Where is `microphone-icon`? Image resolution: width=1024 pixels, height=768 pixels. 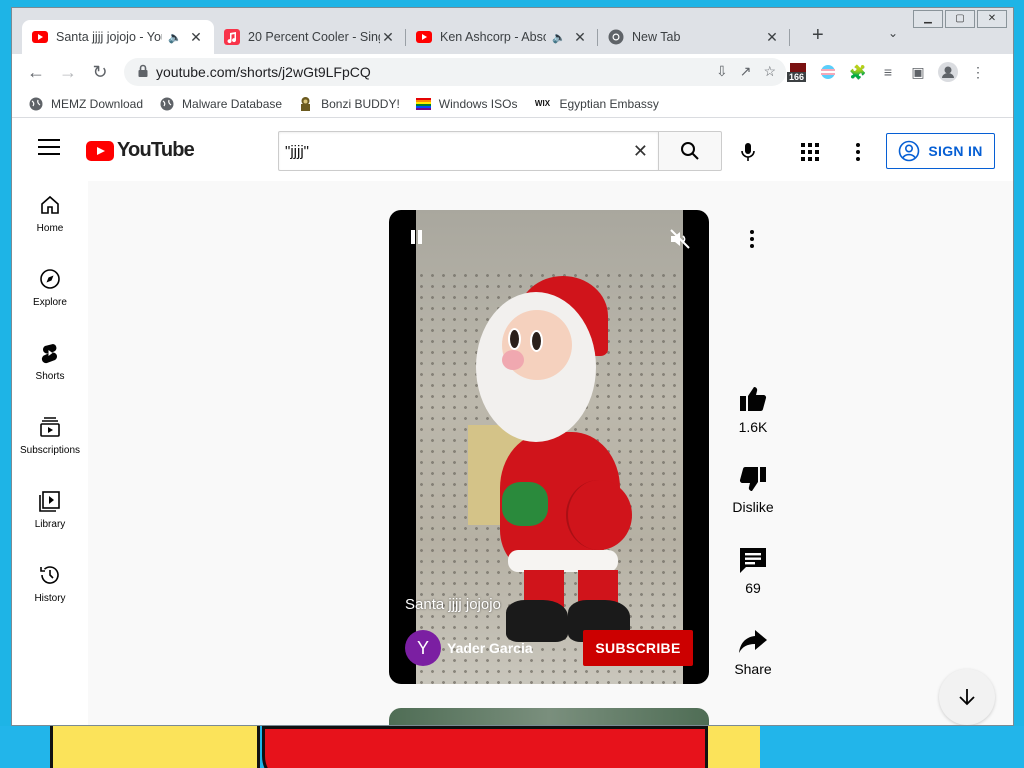
microphone-icon is located at coordinates (748, 152).